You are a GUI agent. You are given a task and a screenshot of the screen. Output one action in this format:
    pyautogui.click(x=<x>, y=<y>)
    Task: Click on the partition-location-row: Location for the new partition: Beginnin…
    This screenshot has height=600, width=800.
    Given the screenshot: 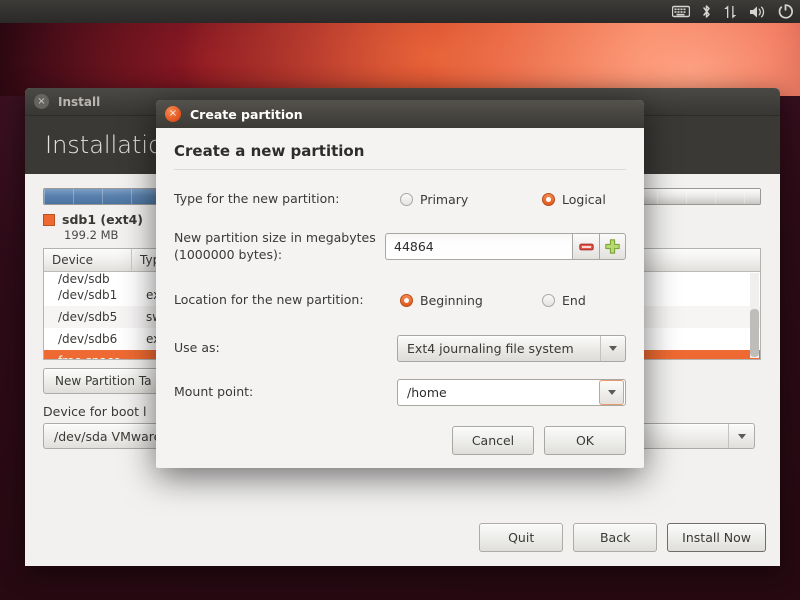 What is the action you would take?
    pyautogui.click(x=400, y=301)
    